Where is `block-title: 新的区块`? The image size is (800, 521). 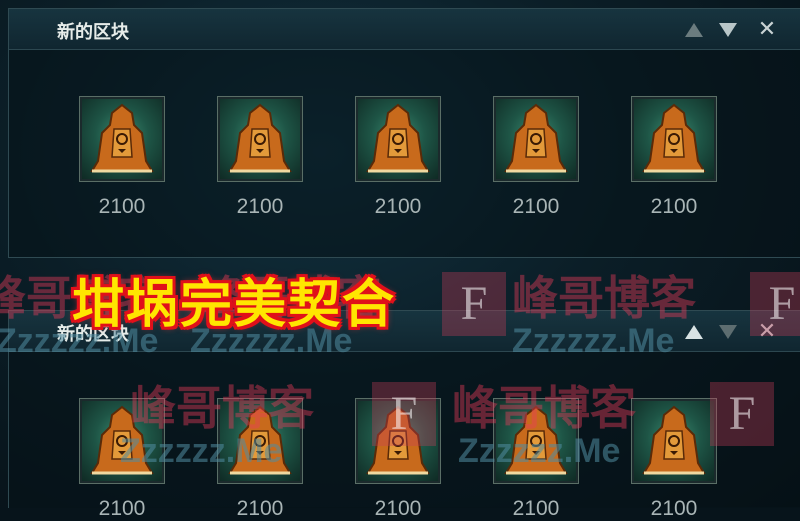 block-title: 新的区块 is located at coordinates (93, 32).